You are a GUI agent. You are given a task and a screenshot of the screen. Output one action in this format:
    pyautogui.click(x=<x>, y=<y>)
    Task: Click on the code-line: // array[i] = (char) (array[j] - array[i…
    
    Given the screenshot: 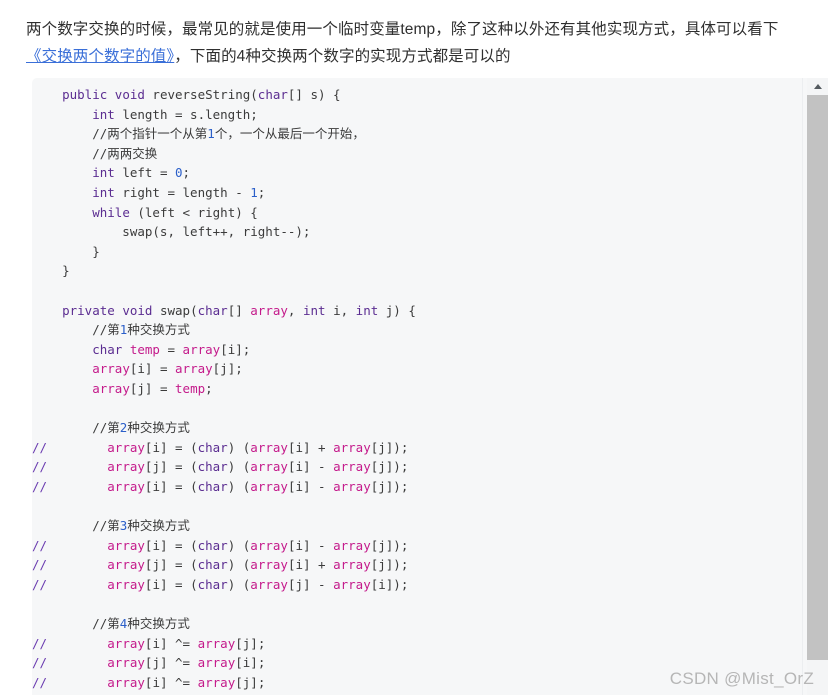 What is the action you would take?
    pyautogui.click(x=417, y=585)
    